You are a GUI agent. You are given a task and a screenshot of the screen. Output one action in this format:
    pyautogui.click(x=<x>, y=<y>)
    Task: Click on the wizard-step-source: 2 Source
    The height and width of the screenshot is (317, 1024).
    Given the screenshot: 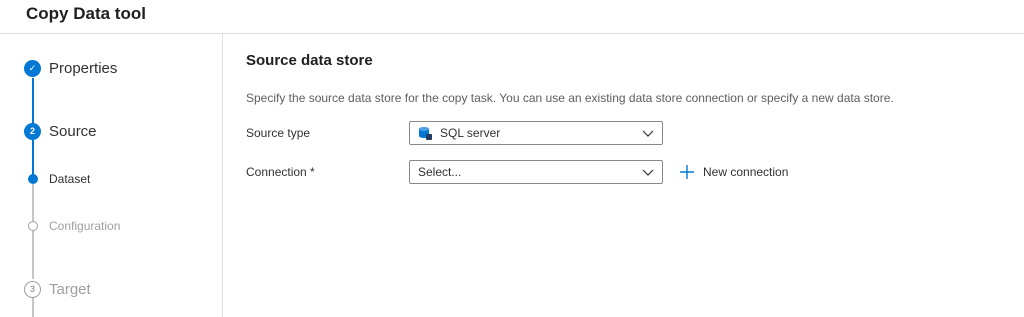 What is the action you would take?
    pyautogui.click(x=111, y=131)
    